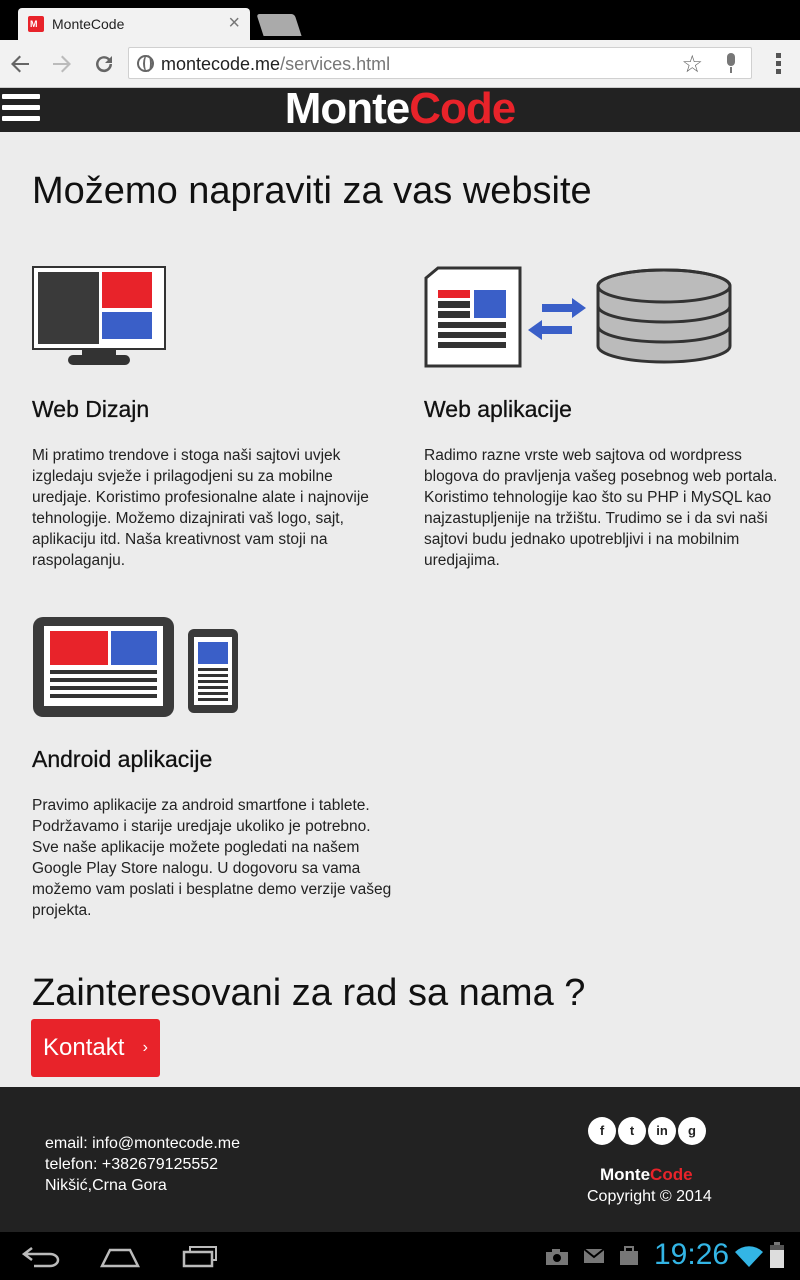  I want to click on social-links: f t in g, so click(648, 1131).